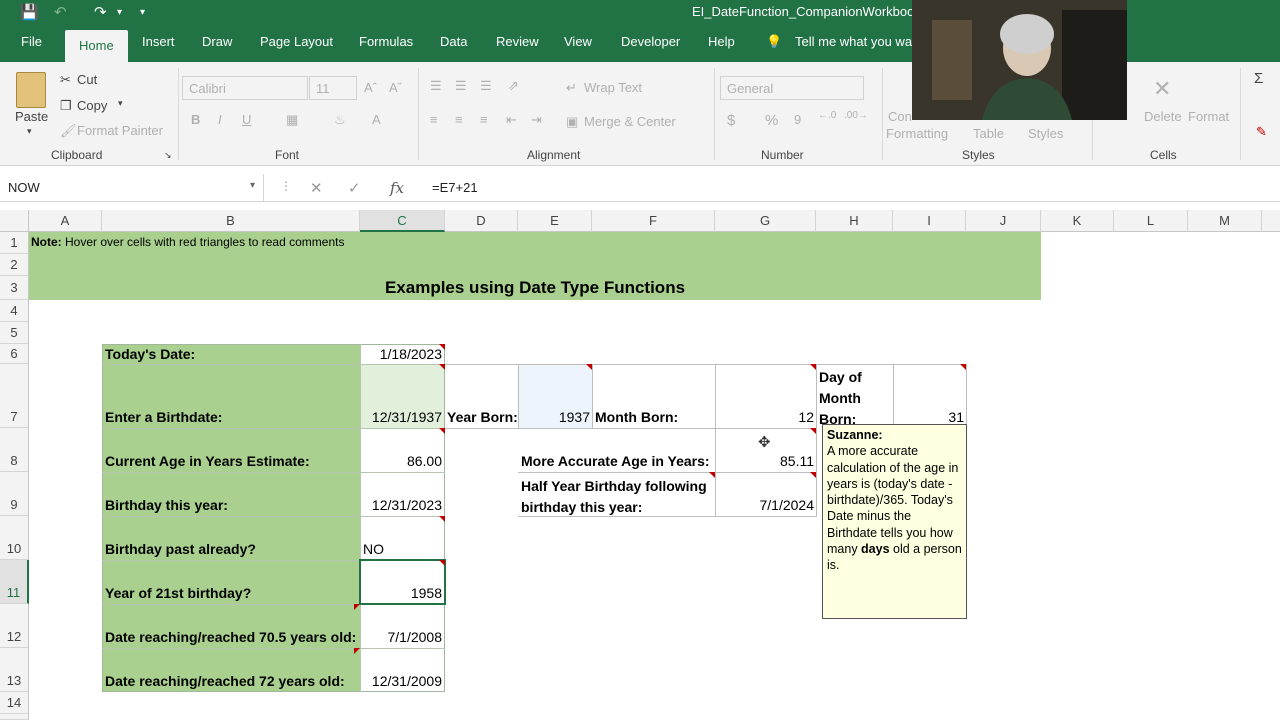 The image size is (1280, 720). I want to click on label-more-accurate-age: More Accurate Age in Years:, so click(615, 461).